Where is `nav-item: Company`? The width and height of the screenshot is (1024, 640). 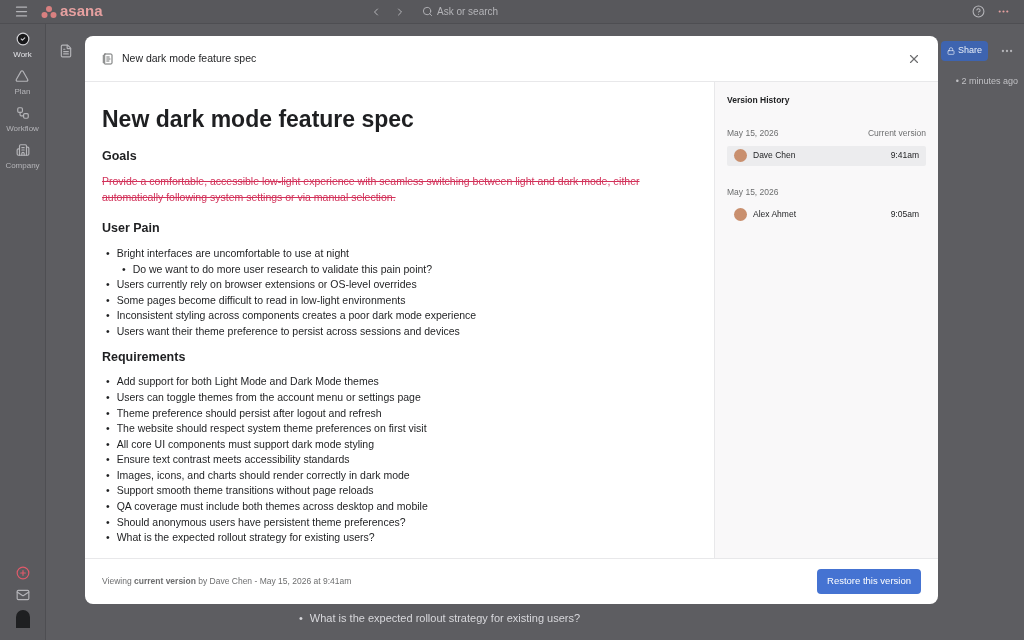 nav-item: Company is located at coordinates (22, 157).